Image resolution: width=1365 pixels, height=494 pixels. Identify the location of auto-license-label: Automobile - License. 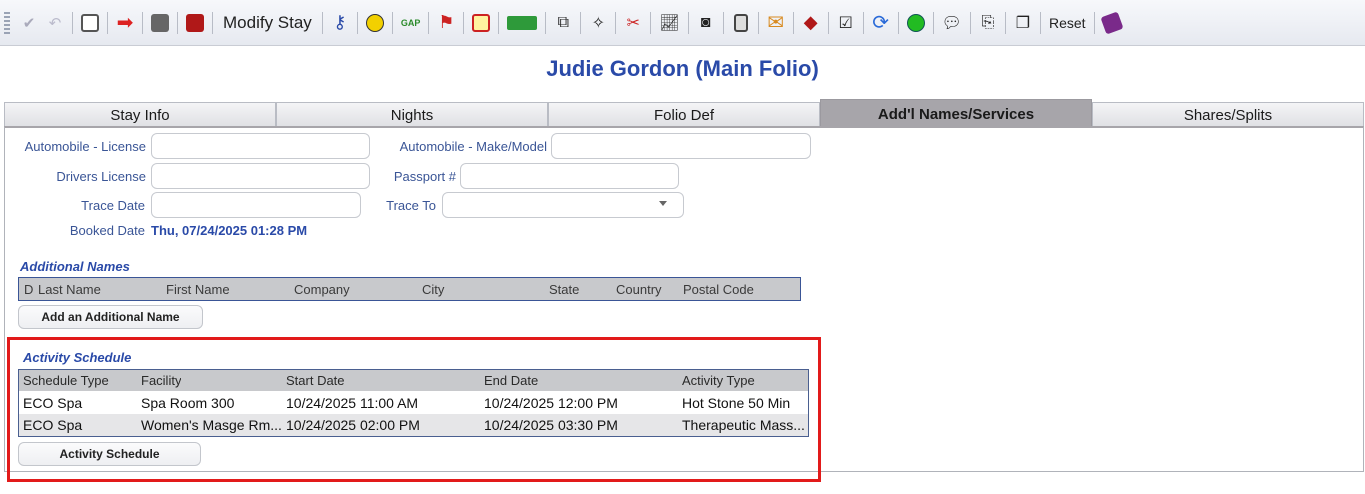
(85, 146).